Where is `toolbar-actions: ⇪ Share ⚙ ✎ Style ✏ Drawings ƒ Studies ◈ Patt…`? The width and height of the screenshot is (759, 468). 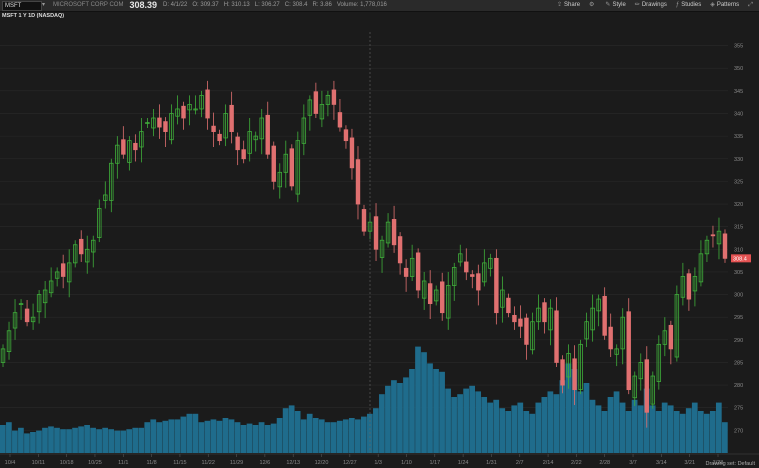 toolbar-actions: ⇪ Share ⚙ ✎ Style ✏ Drawings ƒ Studies ◈ Patt… is located at coordinates (656, 5).